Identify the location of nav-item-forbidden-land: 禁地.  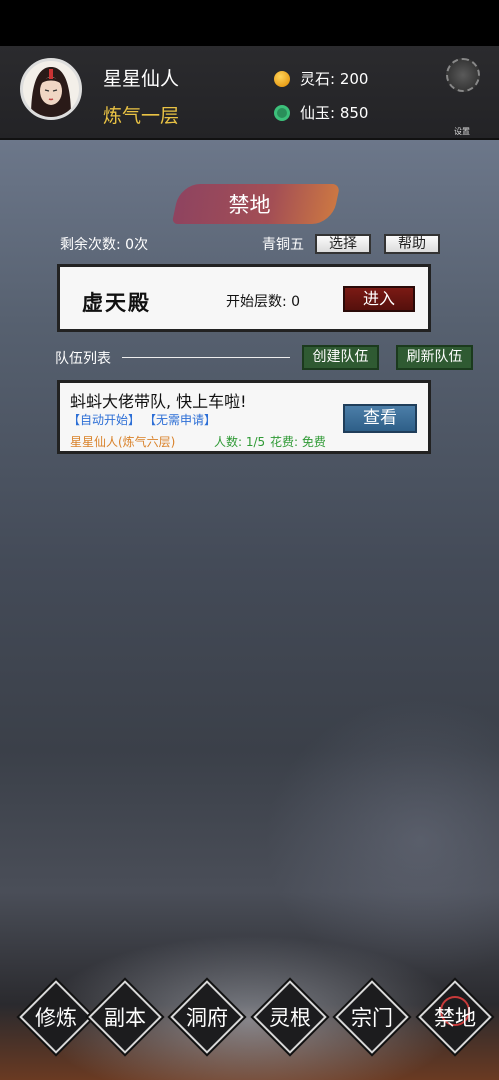
(455, 1017).